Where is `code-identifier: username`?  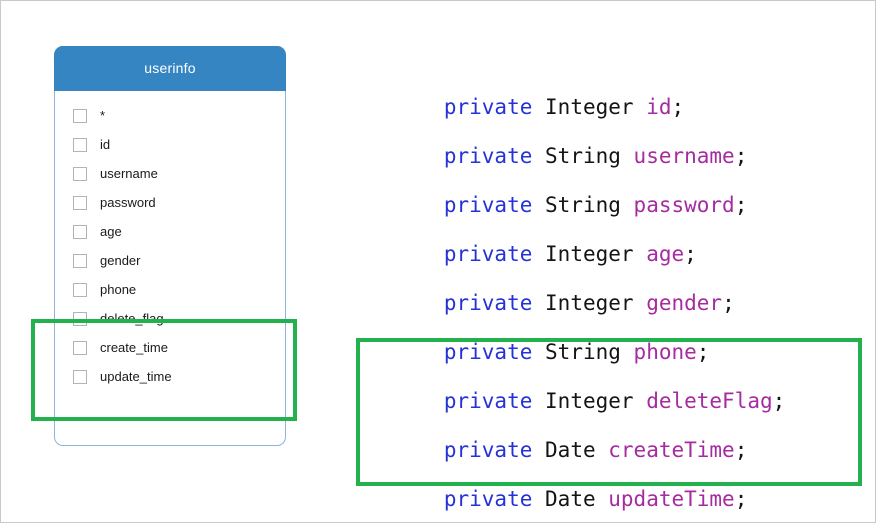
code-identifier: username is located at coordinates (684, 156).